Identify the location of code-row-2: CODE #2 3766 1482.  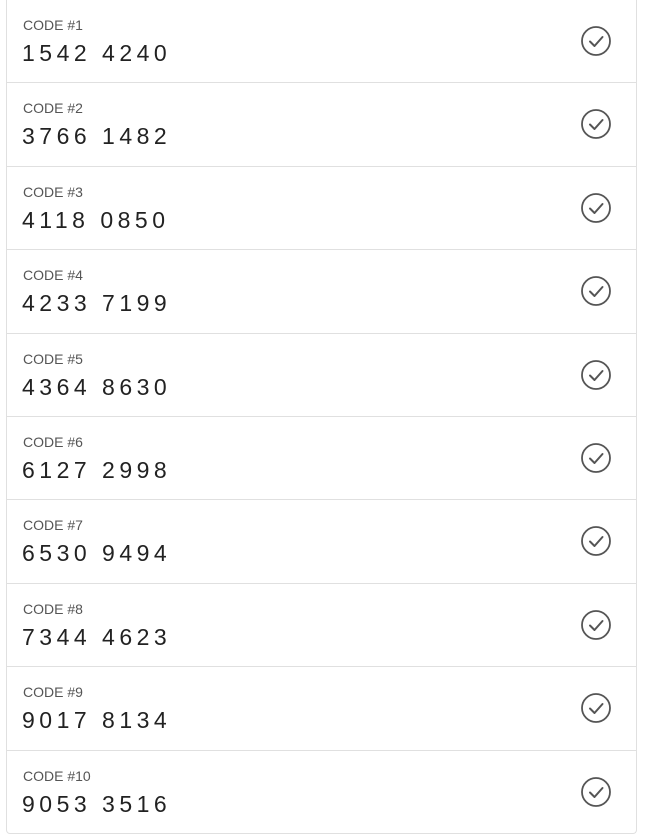
(321, 125).